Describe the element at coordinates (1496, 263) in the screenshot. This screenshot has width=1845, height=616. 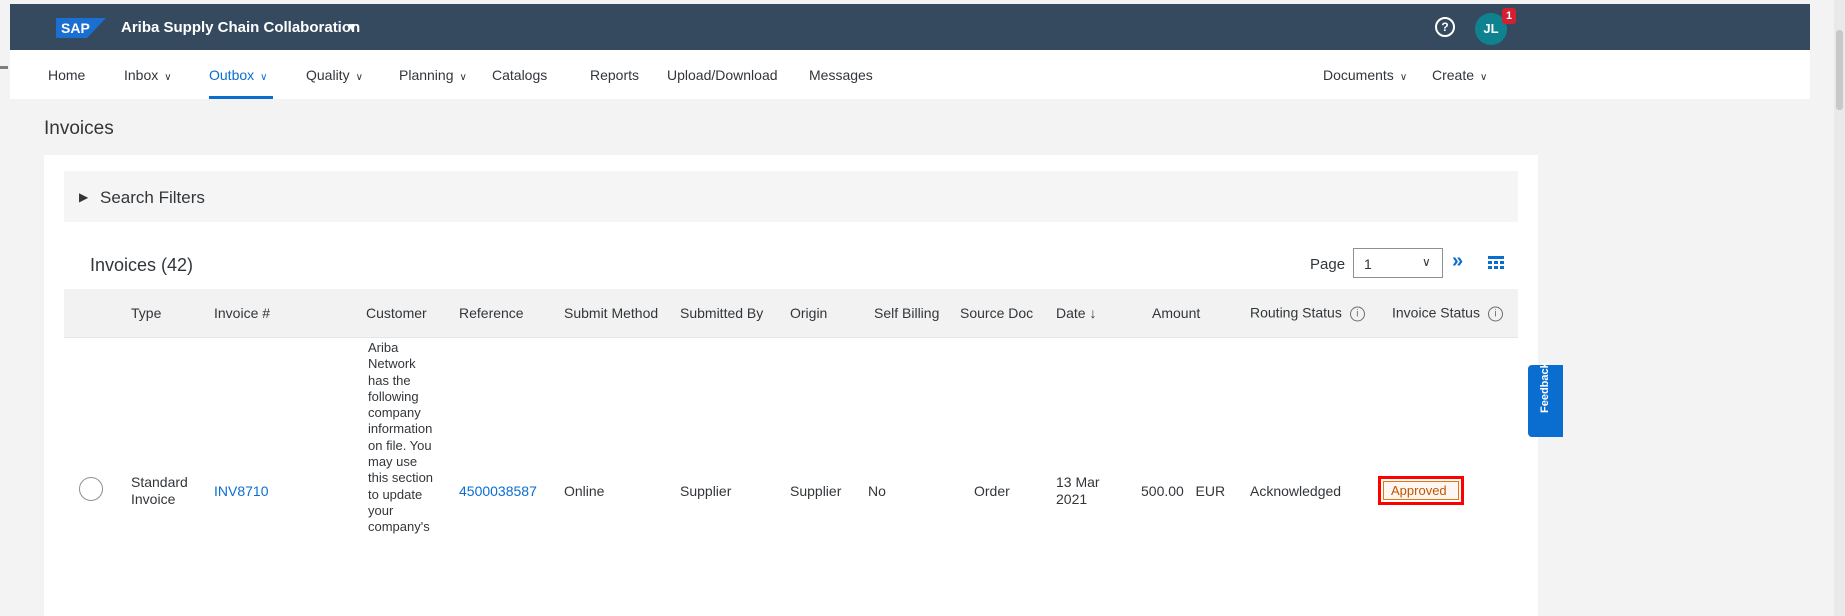
I see `table-settings-icon` at that location.